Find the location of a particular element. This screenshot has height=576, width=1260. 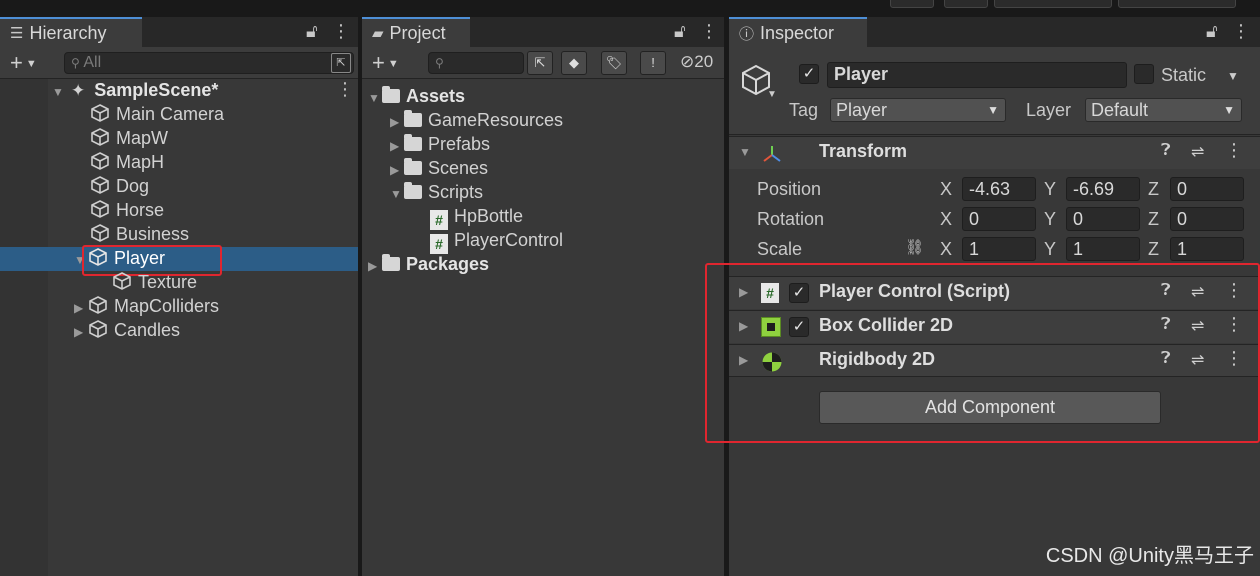

folder-icon: ▰ is located at coordinates (378, 33).